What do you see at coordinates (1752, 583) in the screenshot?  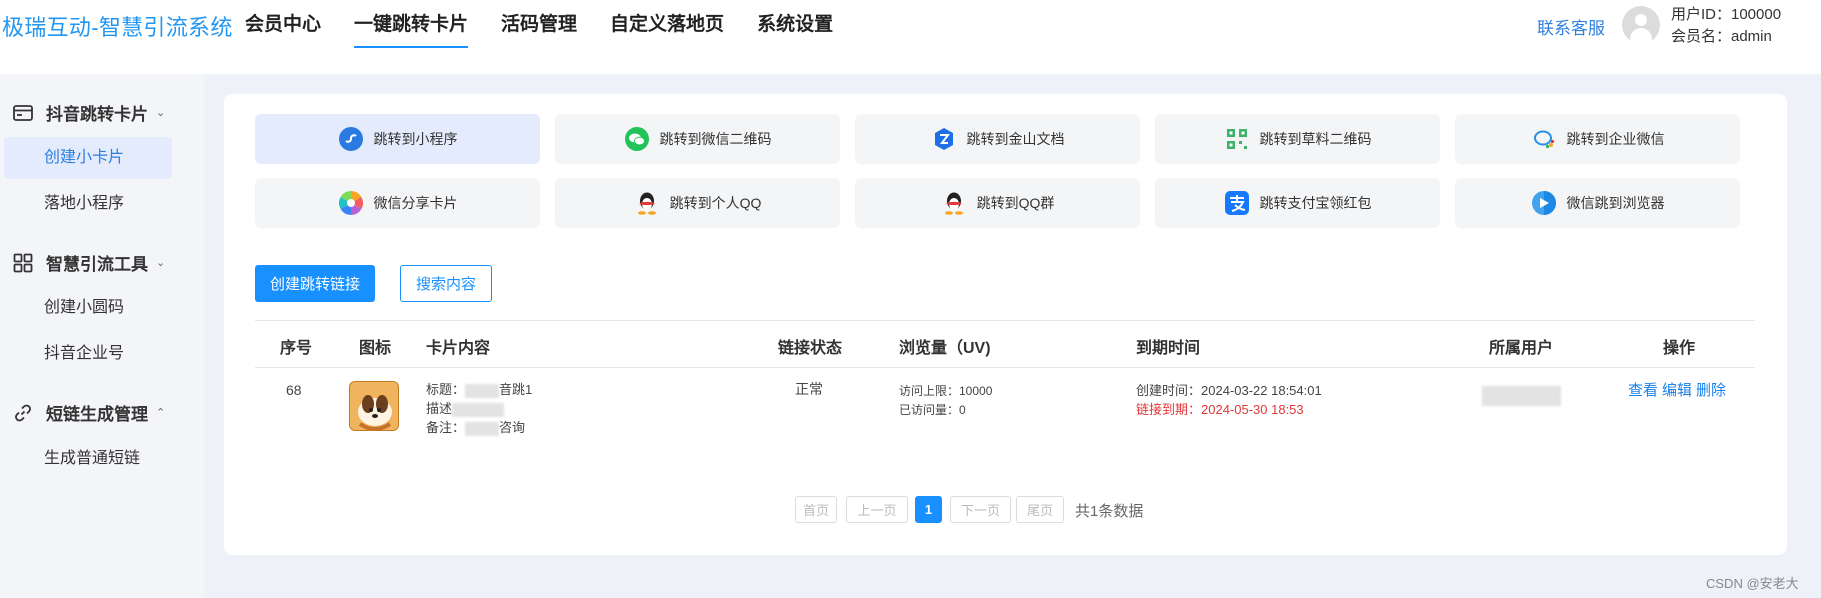 I see `watermark: CSDN @安老大` at bounding box center [1752, 583].